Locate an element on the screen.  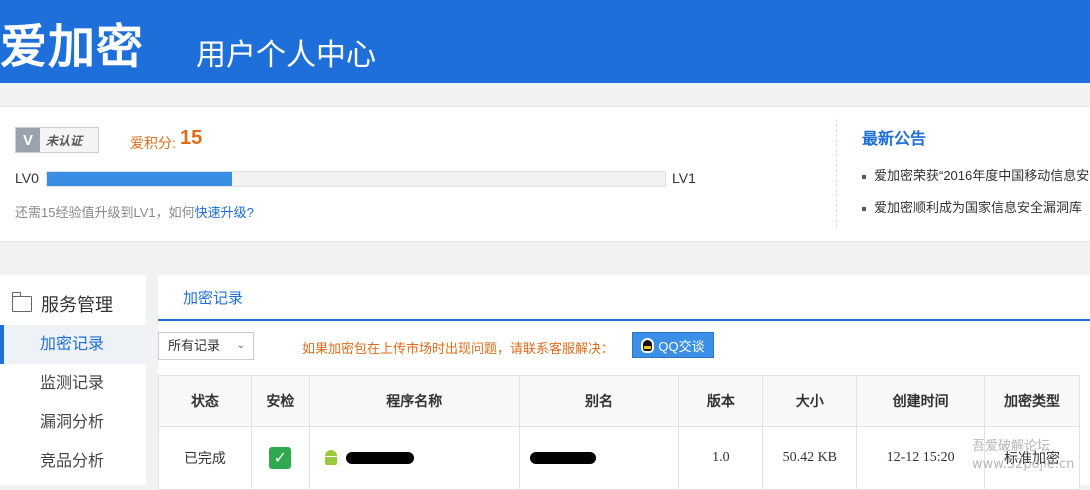
column-header-size: 大小 is located at coordinates (810, 401).